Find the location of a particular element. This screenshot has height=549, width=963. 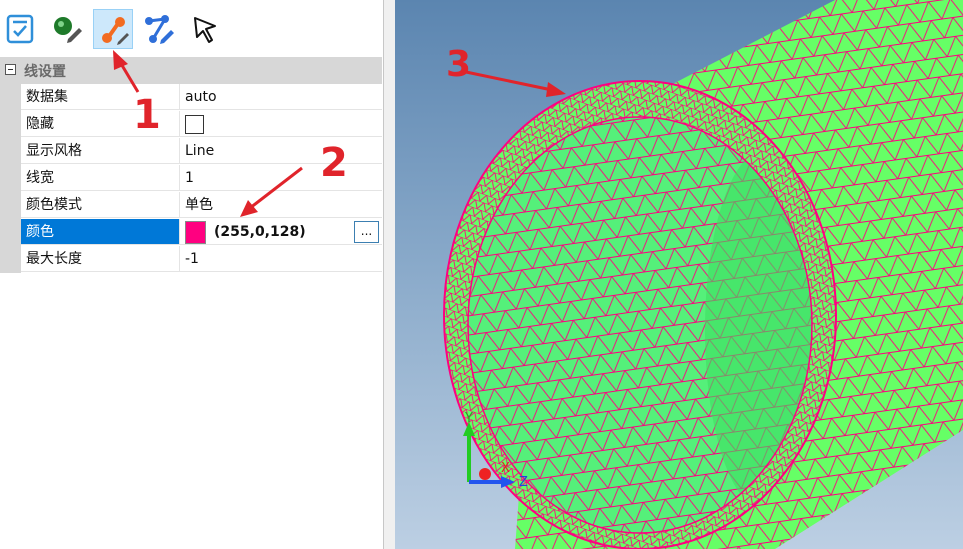

property-name: 显示风格 is located at coordinates (100, 151).